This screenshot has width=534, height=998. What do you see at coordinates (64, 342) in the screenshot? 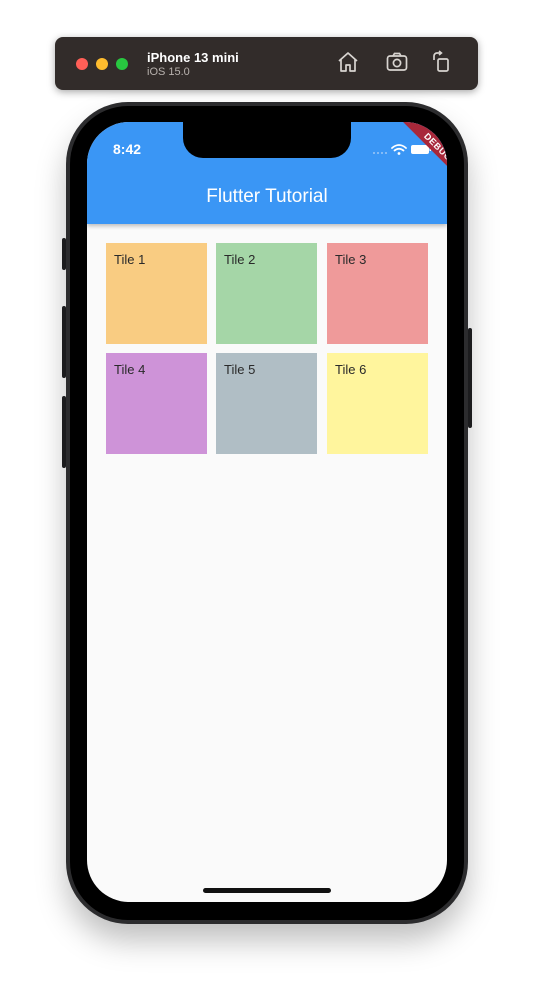
I see `volume-up-button` at bounding box center [64, 342].